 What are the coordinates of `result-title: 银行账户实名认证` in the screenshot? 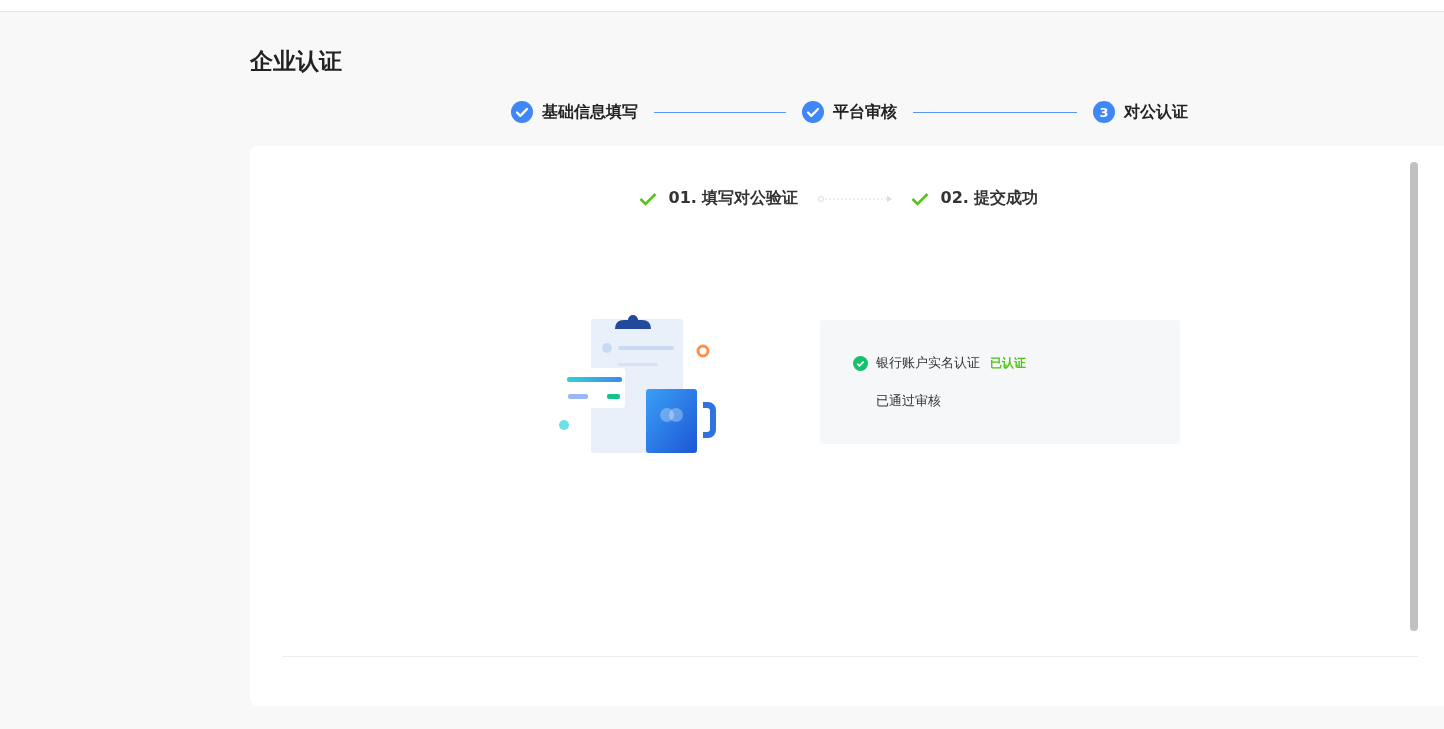 It's located at (928, 363).